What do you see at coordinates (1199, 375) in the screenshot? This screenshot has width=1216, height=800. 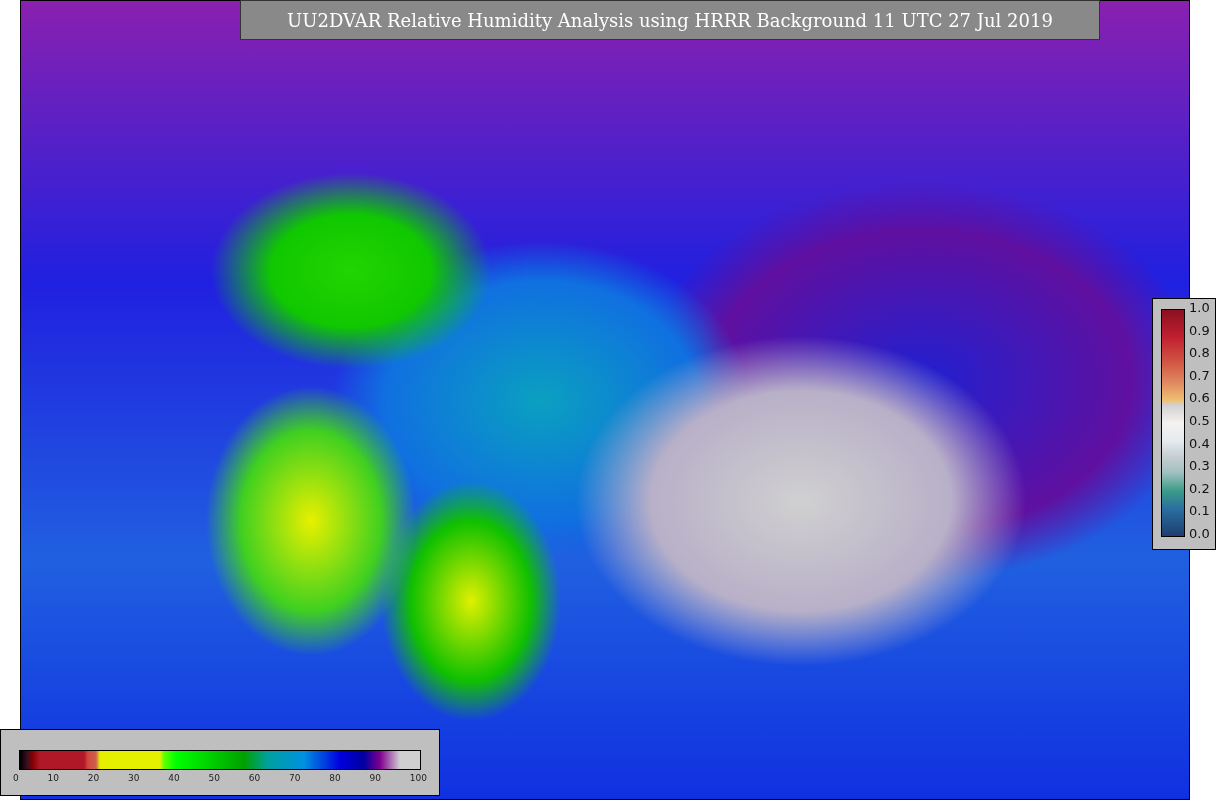 I see `tick-label: 0.7` at bounding box center [1199, 375].